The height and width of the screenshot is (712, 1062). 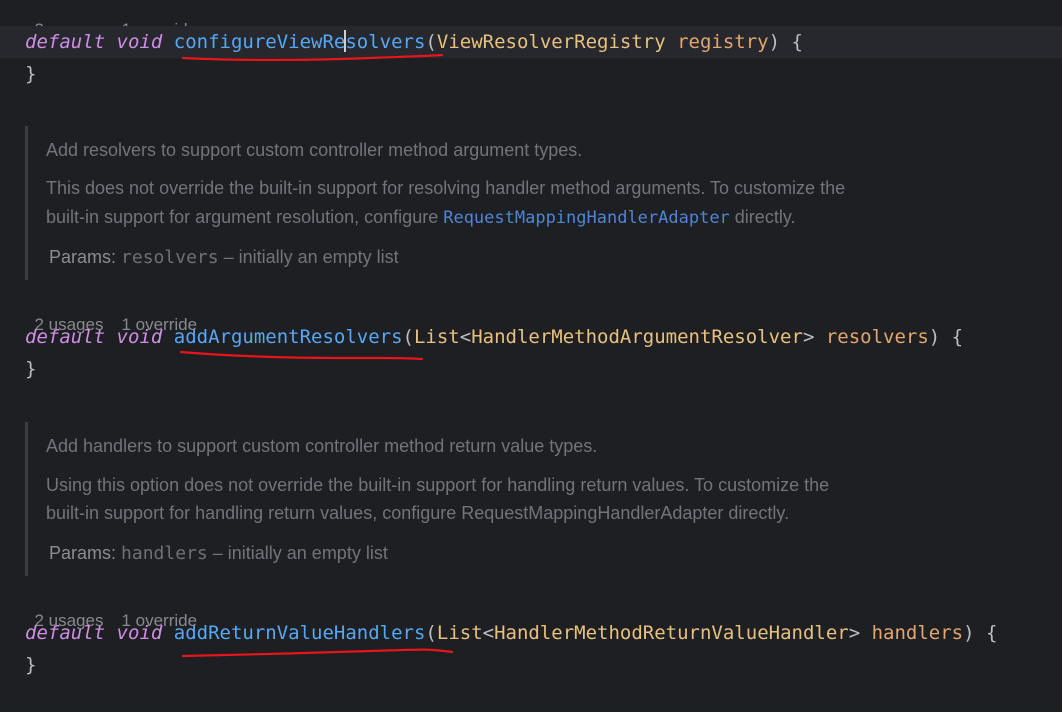 What do you see at coordinates (723, 42) in the screenshot?
I see `parameter-name: registry` at bounding box center [723, 42].